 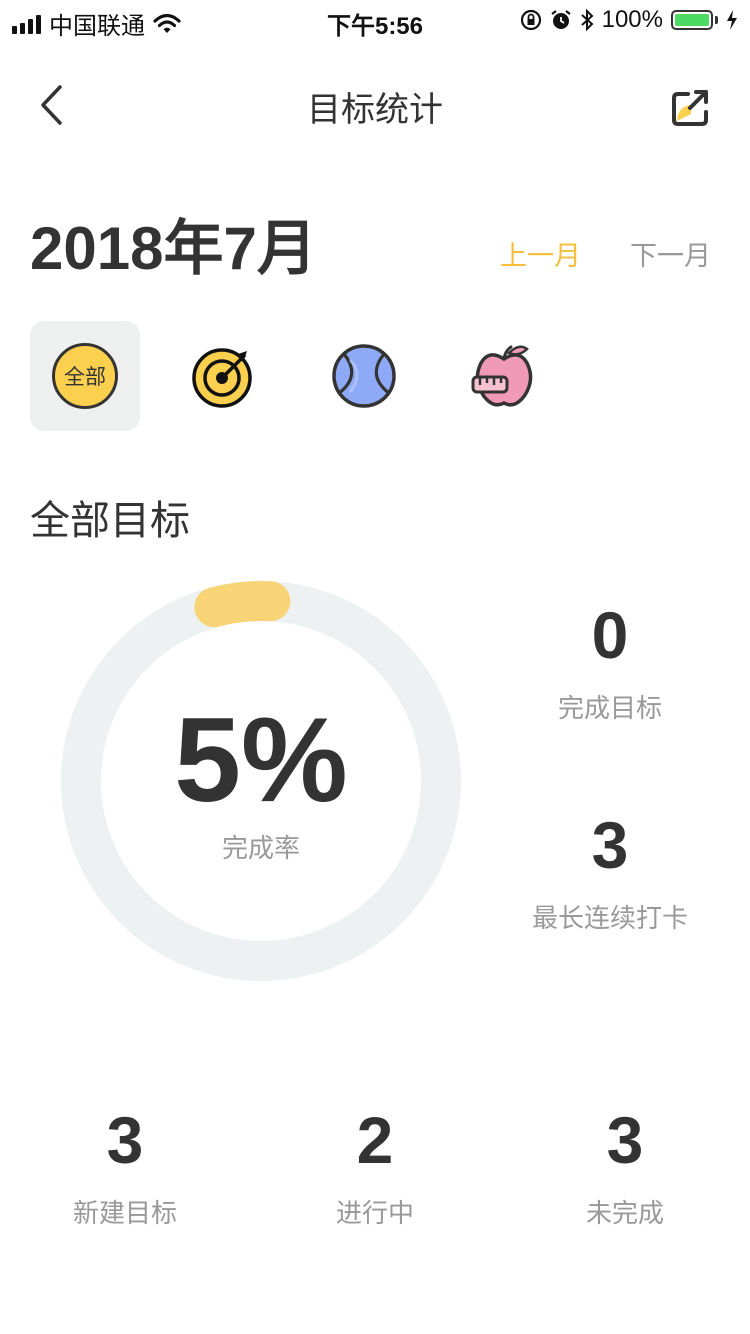 What do you see at coordinates (732, 20) in the screenshot?
I see `charging-icon` at bounding box center [732, 20].